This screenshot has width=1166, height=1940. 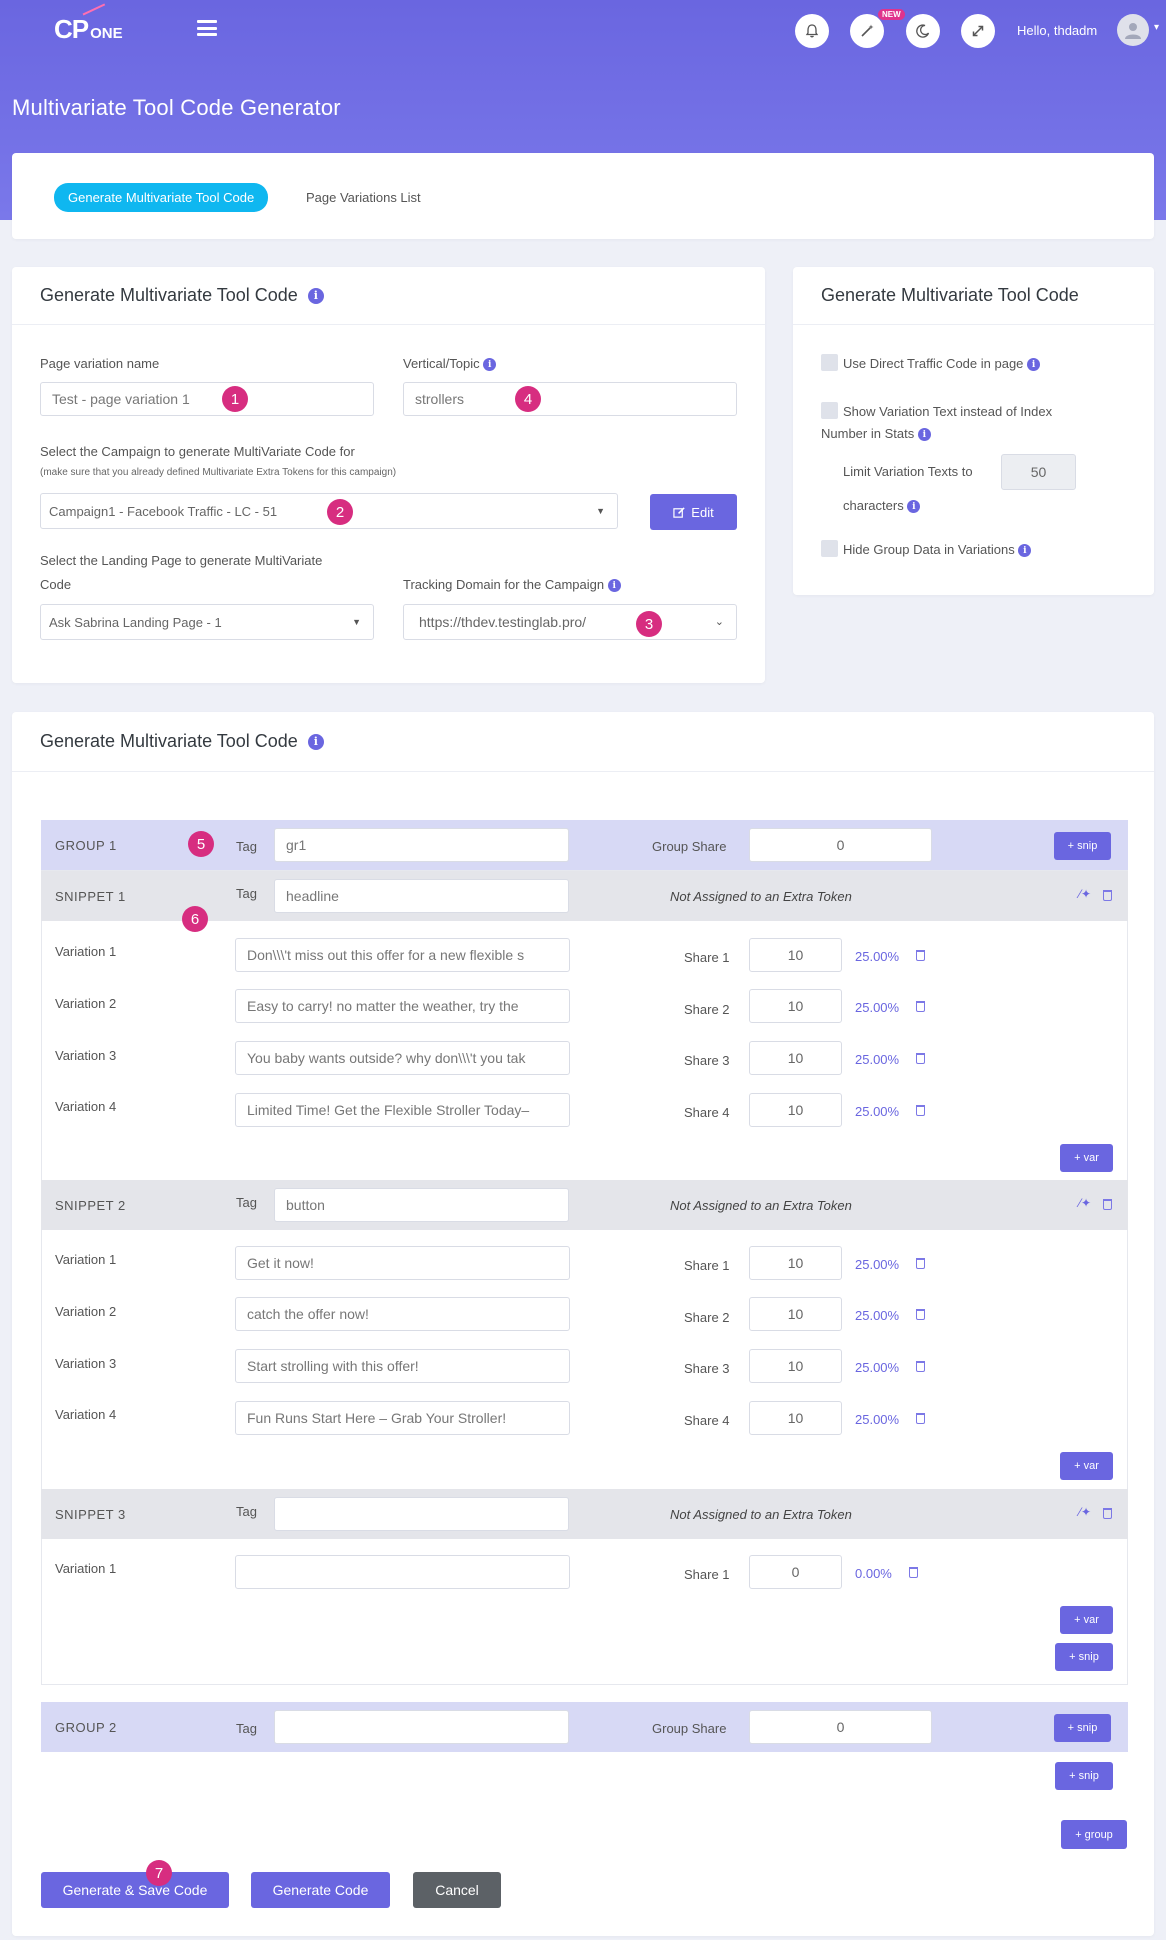 I want to click on direct-traffic-checkbox, so click(x=829, y=362).